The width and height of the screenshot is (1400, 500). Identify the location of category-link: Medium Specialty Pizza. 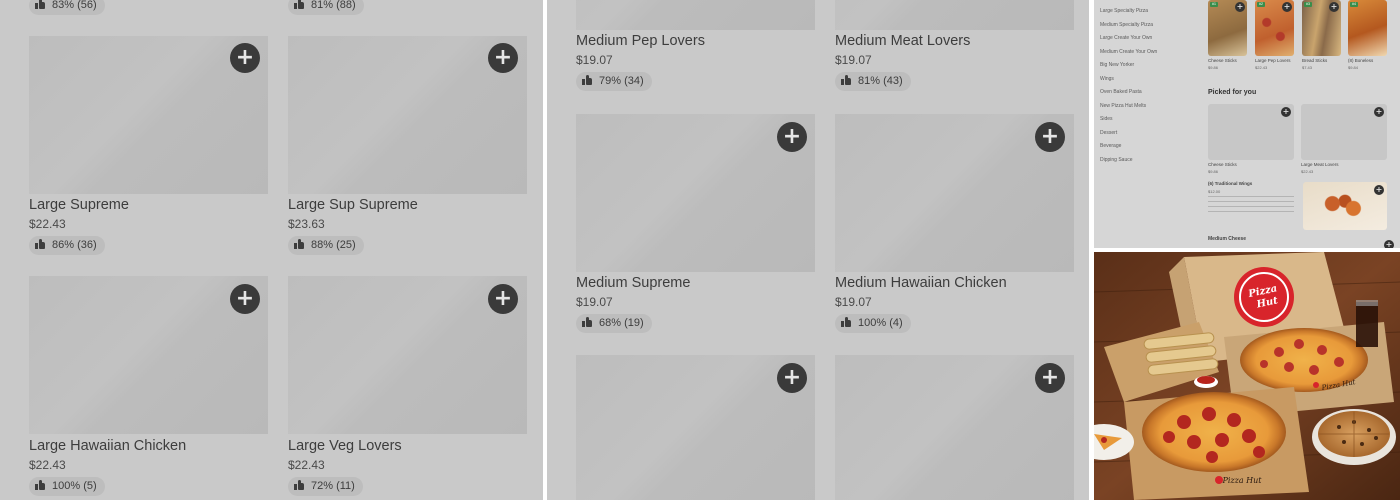
(1145, 29).